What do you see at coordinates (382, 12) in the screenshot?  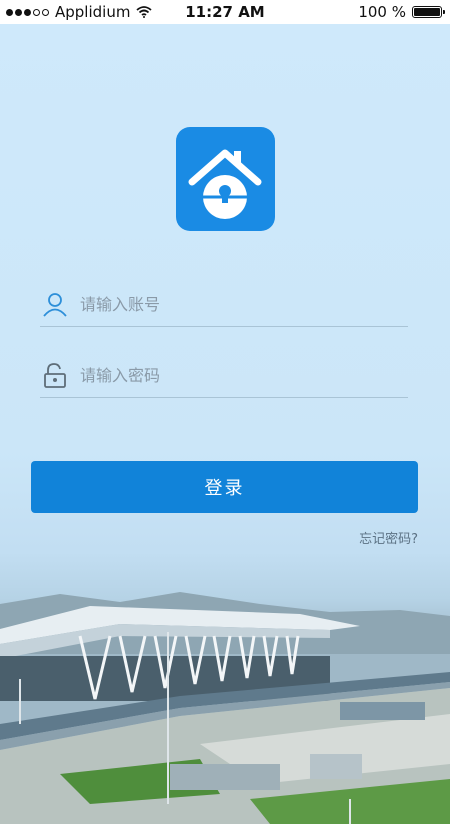 I see `battery-percent: 100 %` at bounding box center [382, 12].